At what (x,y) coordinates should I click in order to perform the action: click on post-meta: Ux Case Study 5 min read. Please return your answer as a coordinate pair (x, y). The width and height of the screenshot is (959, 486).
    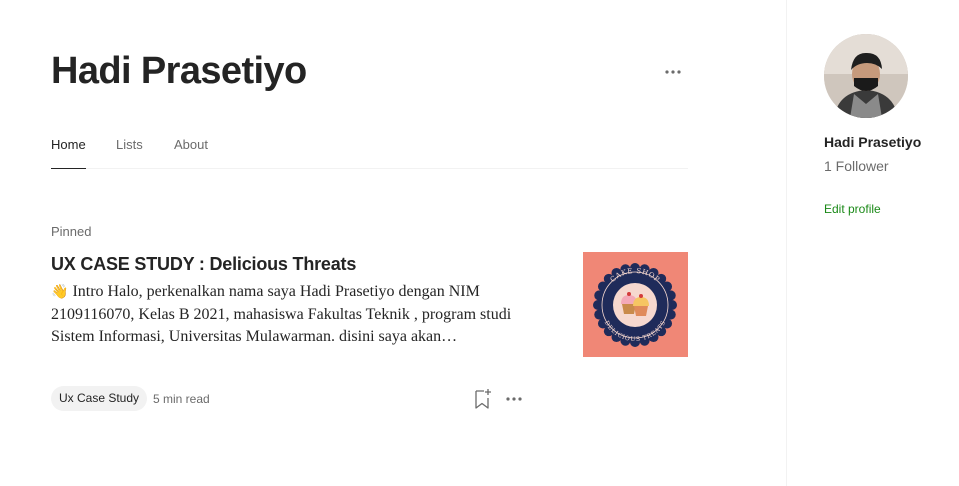
    Looking at the image, I should click on (291, 399).